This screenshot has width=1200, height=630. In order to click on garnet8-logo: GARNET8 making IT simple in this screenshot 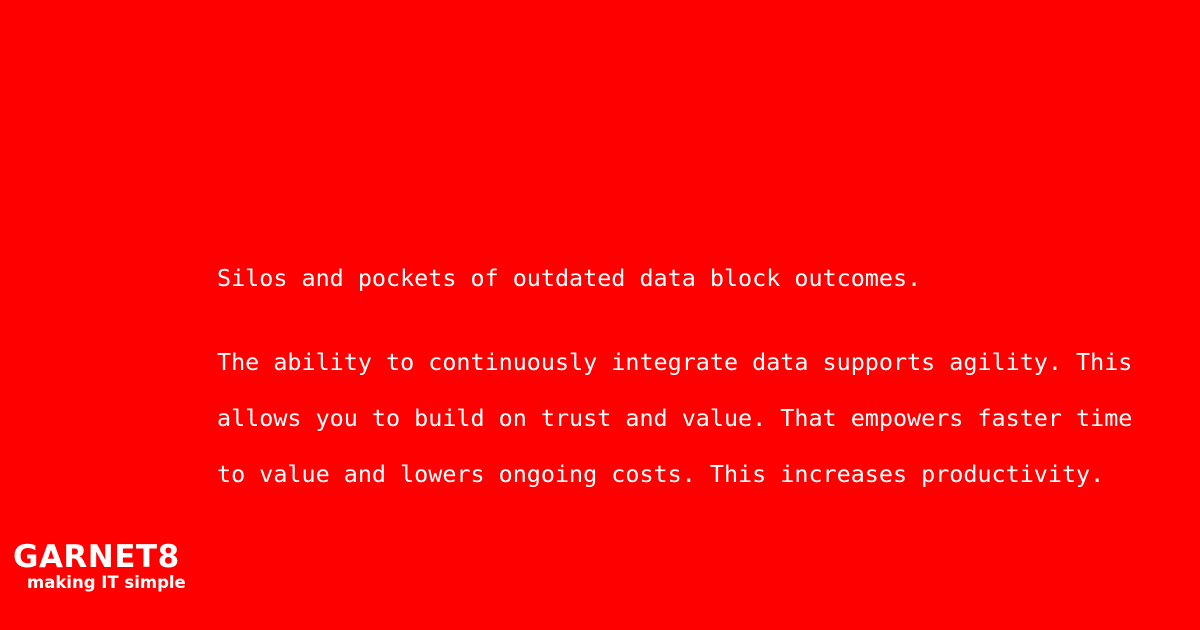, I will do `click(103, 566)`.